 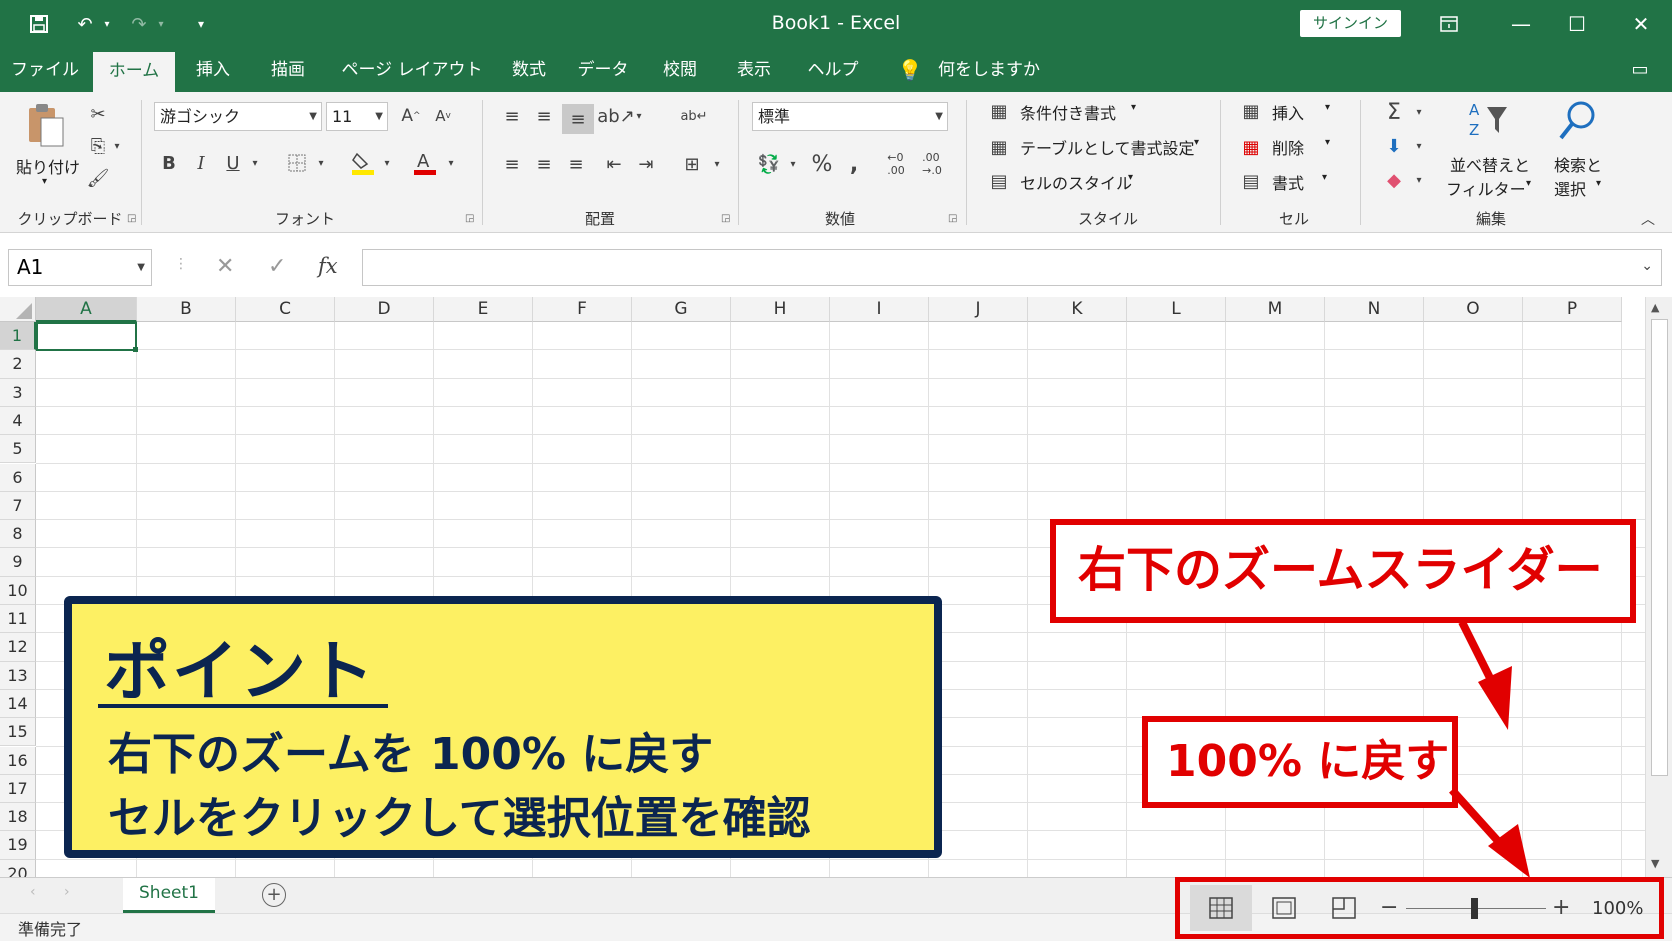 What do you see at coordinates (999, 147) in the screenshot?
I see `format-as-table-icon: ▦` at bounding box center [999, 147].